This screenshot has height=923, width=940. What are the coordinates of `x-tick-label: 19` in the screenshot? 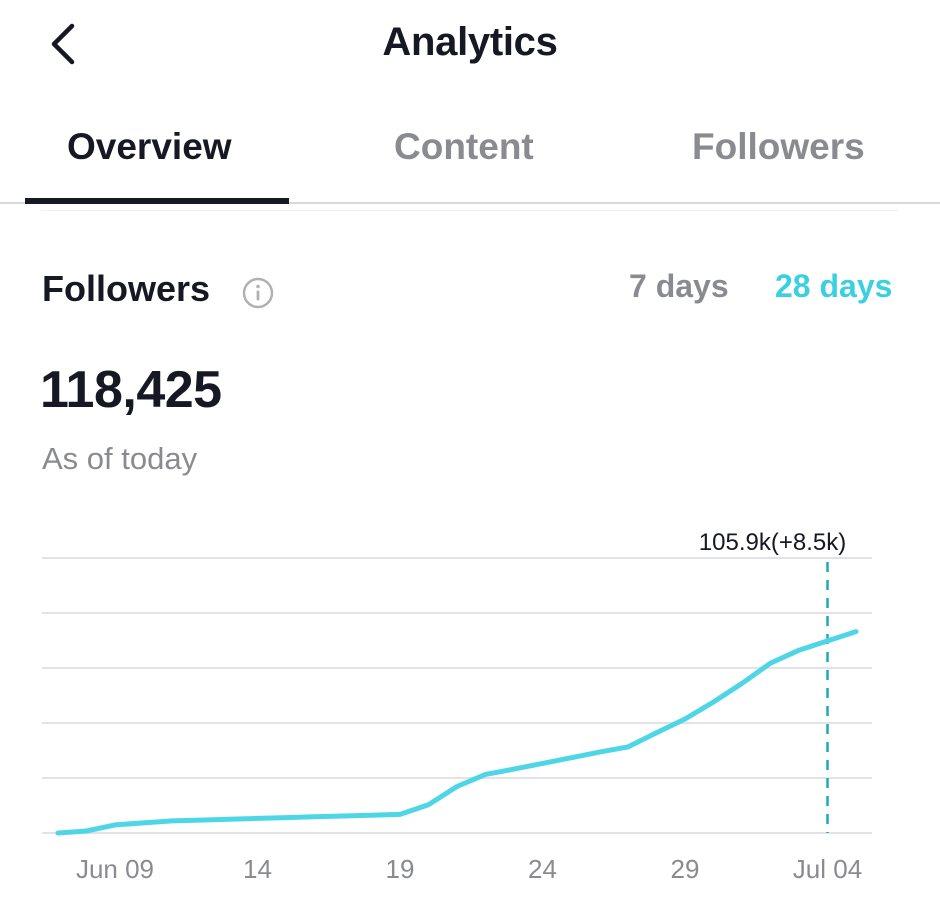 It's located at (400, 869).